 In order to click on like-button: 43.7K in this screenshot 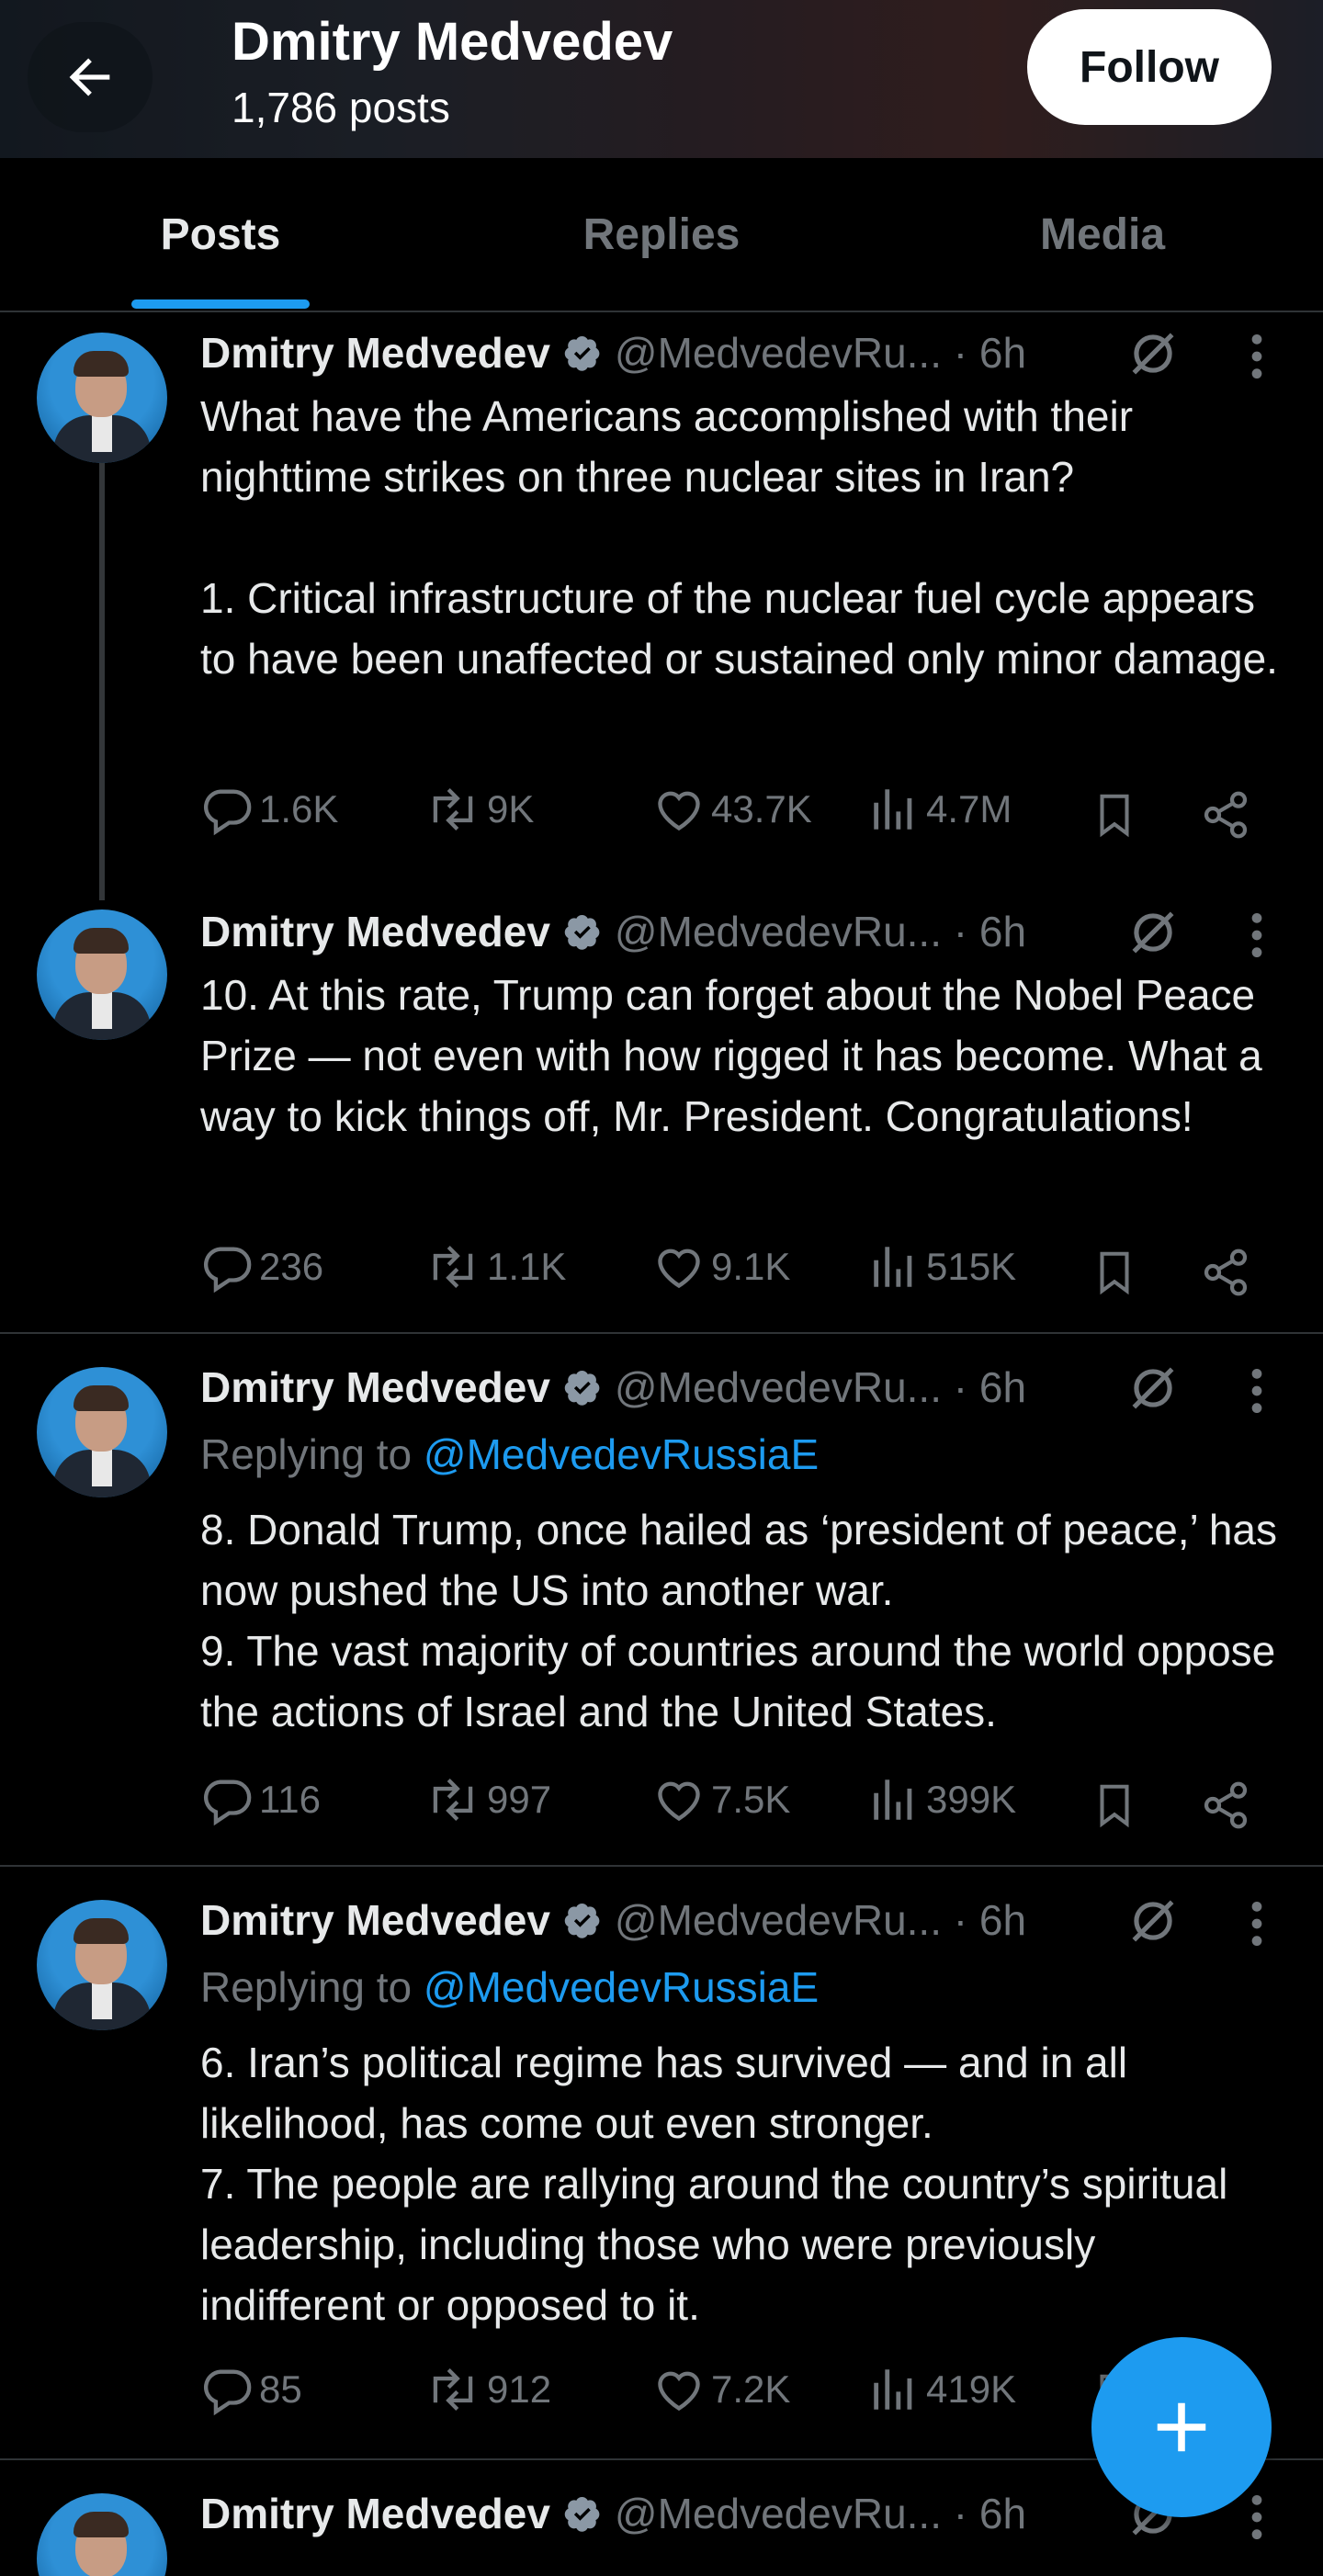, I will do `click(732, 809)`.